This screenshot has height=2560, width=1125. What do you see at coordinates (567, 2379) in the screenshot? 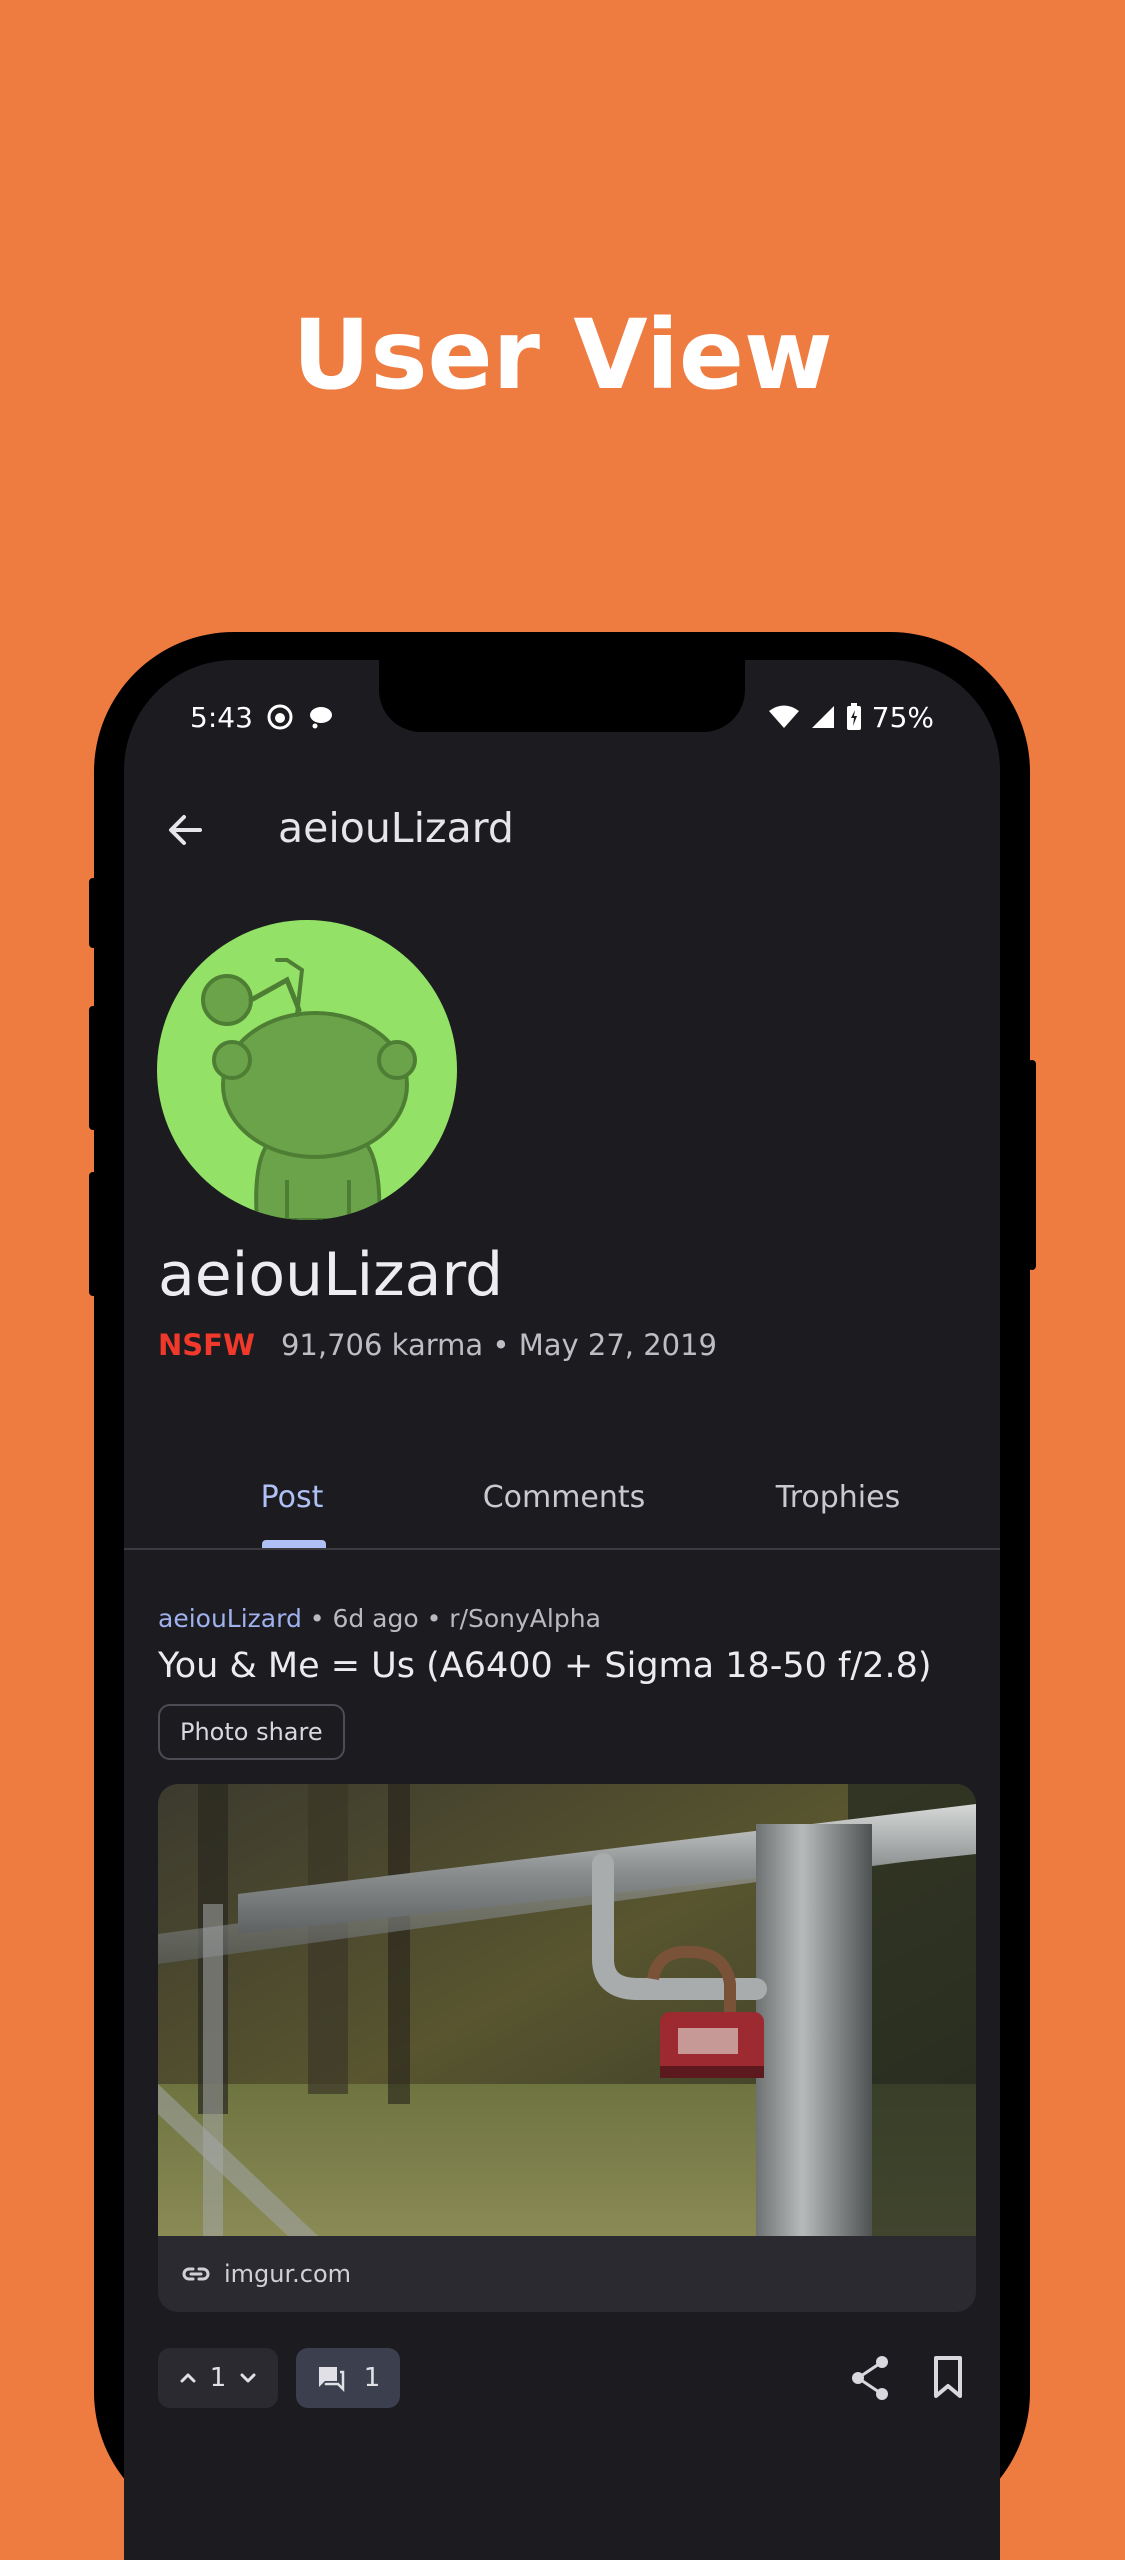
I see `post-actions: 1 1` at bounding box center [567, 2379].